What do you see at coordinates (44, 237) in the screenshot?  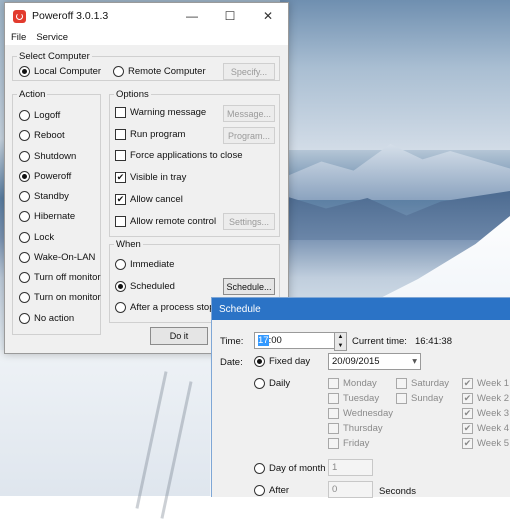 I see `action-label: Lock` at bounding box center [44, 237].